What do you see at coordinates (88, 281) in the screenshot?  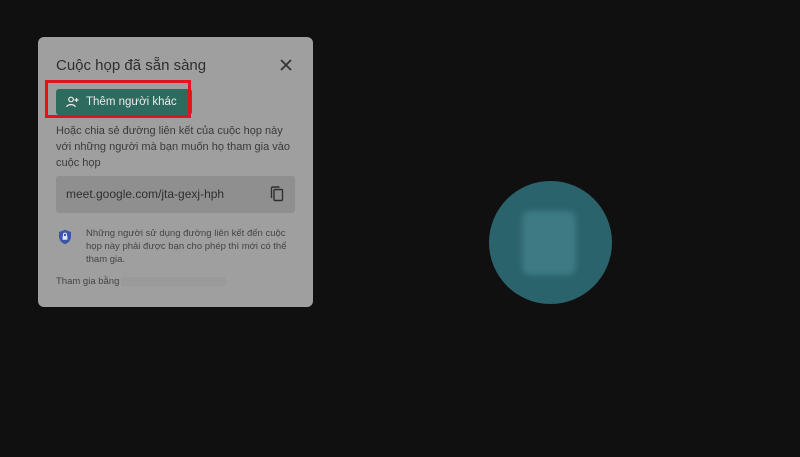 I see `joined-as-label: Tham gia bằng` at bounding box center [88, 281].